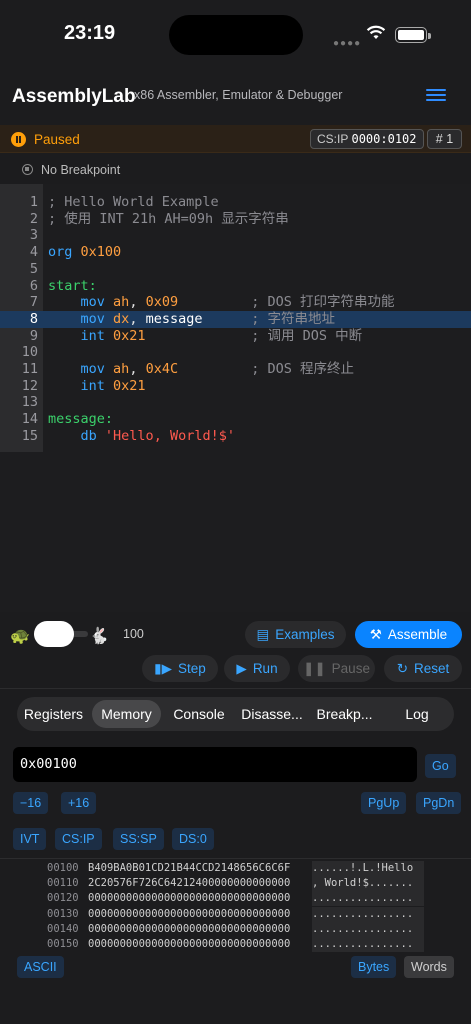  What do you see at coordinates (295, 634) in the screenshot?
I see `examples-button: ▤ Examples` at bounding box center [295, 634].